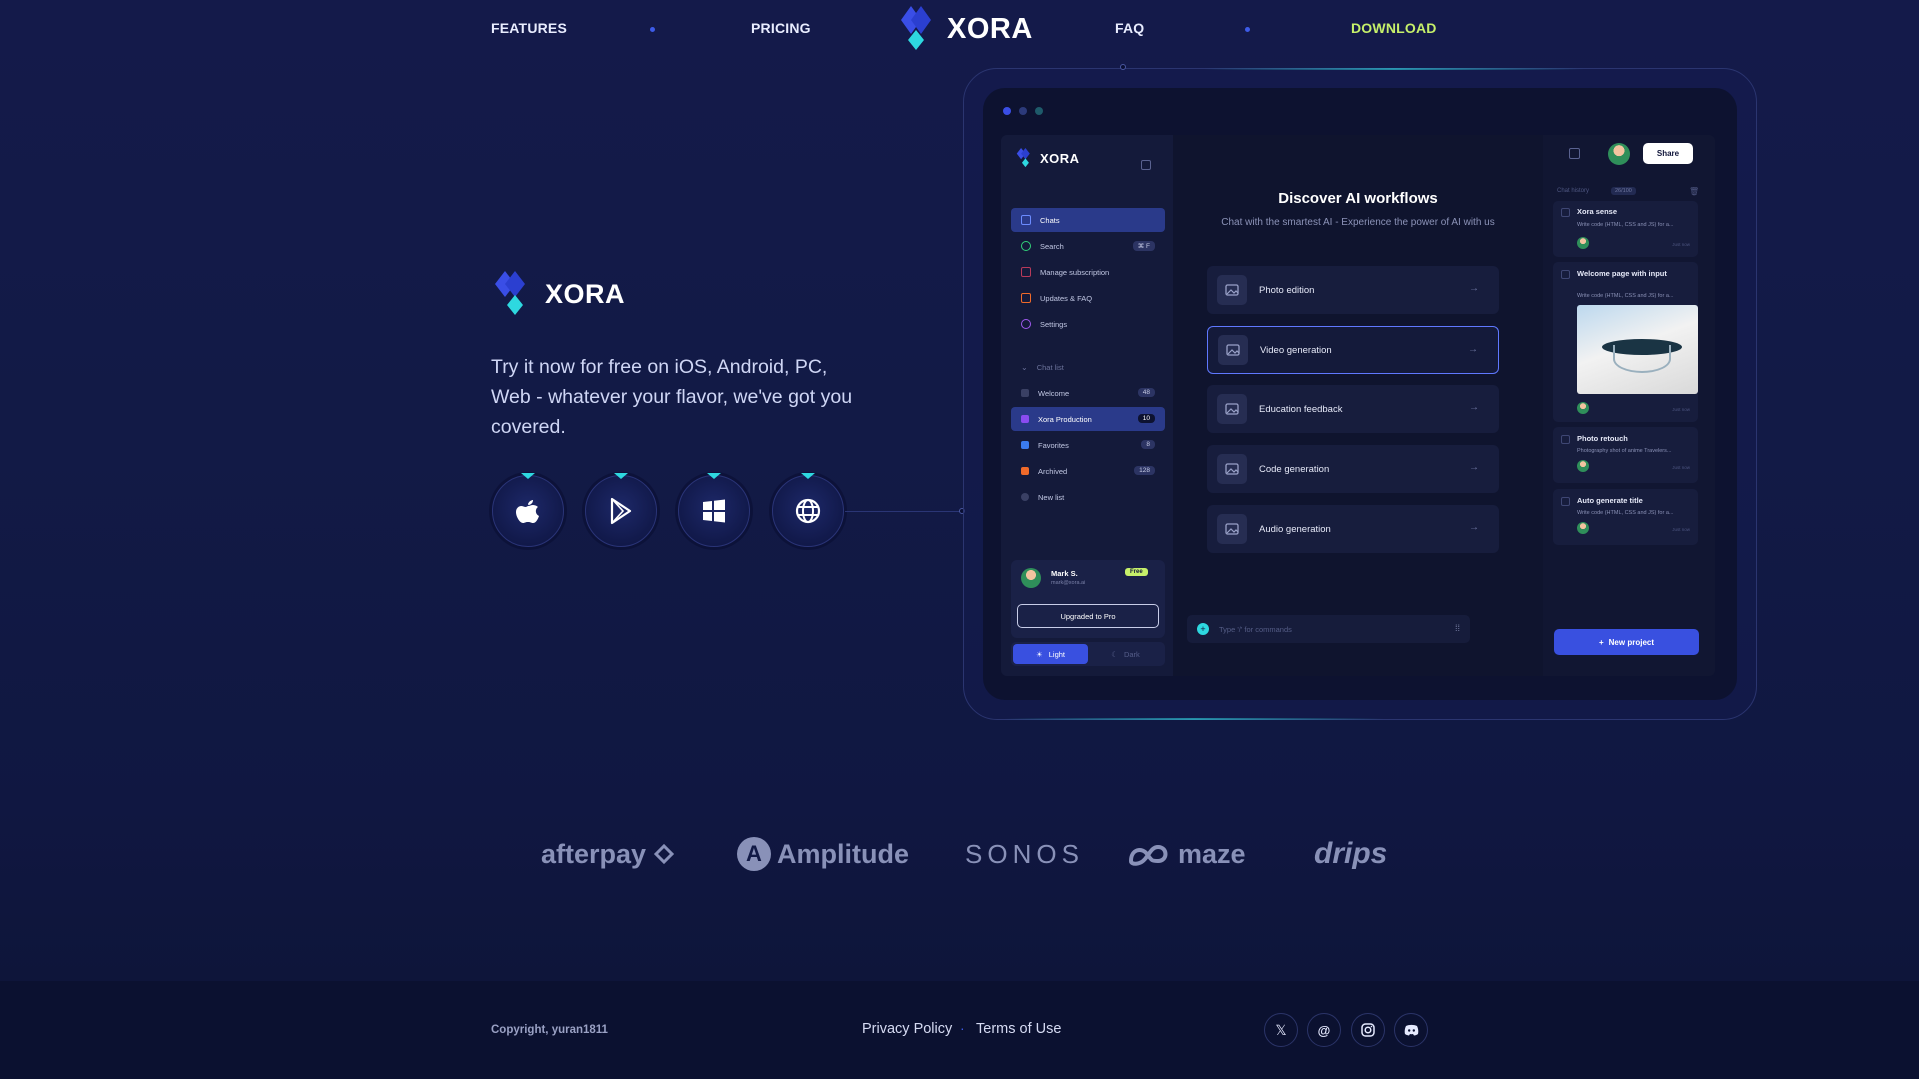 This screenshot has height=1079, width=1919. I want to click on nav-divider-dot, so click(652, 29).